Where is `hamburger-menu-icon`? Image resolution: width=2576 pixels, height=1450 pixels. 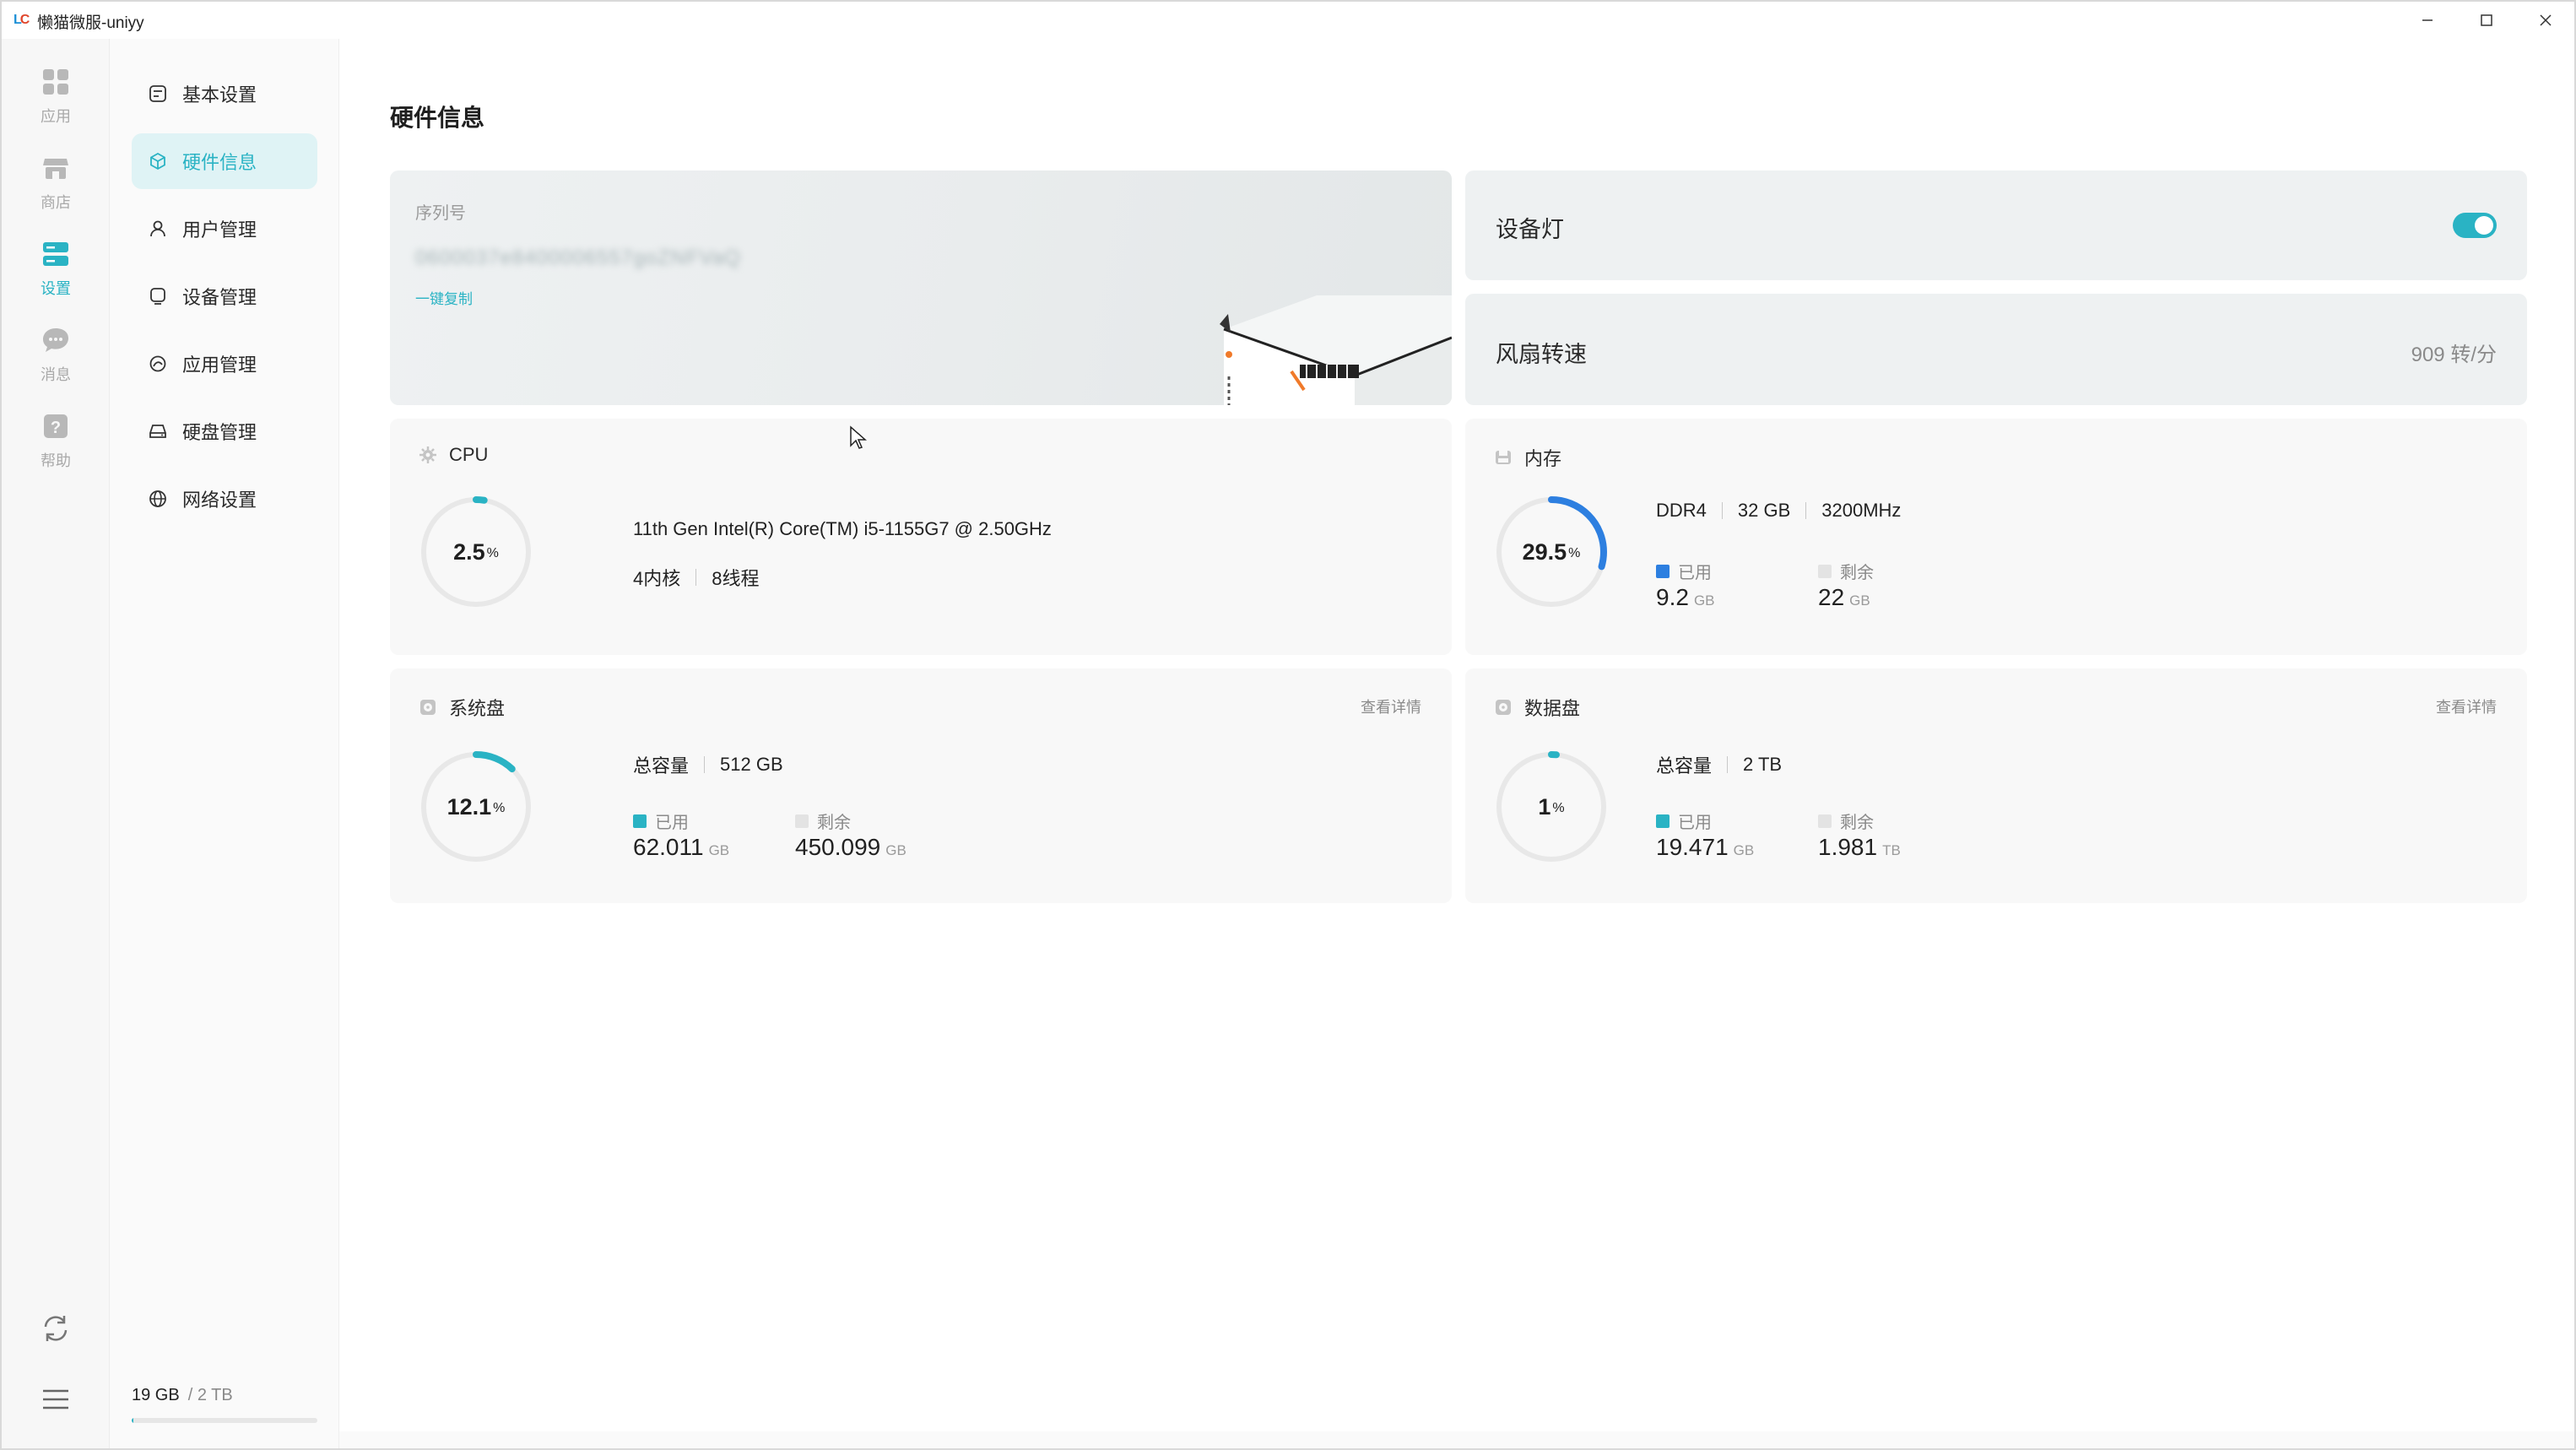
hamburger-menu-icon is located at coordinates (55, 1399).